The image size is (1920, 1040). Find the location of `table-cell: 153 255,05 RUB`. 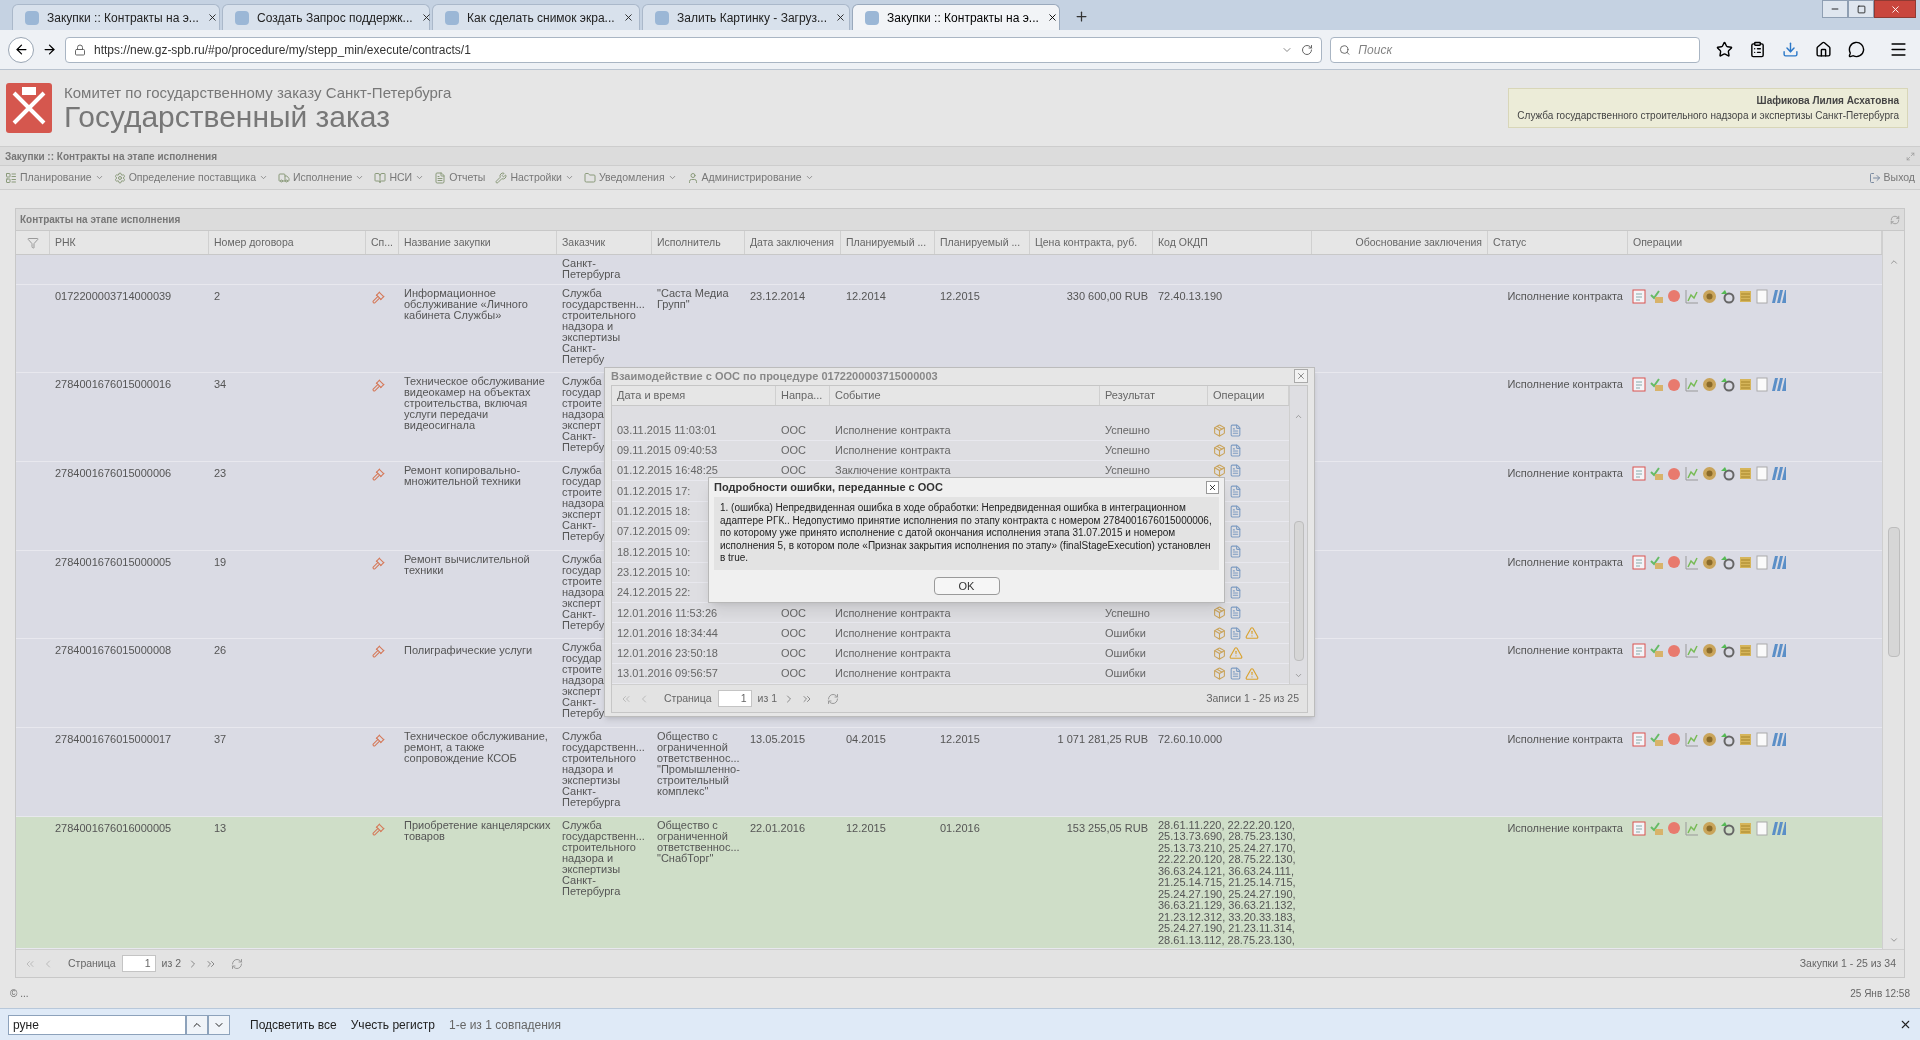

table-cell: 153 255,05 RUB is located at coordinates (1107, 828).